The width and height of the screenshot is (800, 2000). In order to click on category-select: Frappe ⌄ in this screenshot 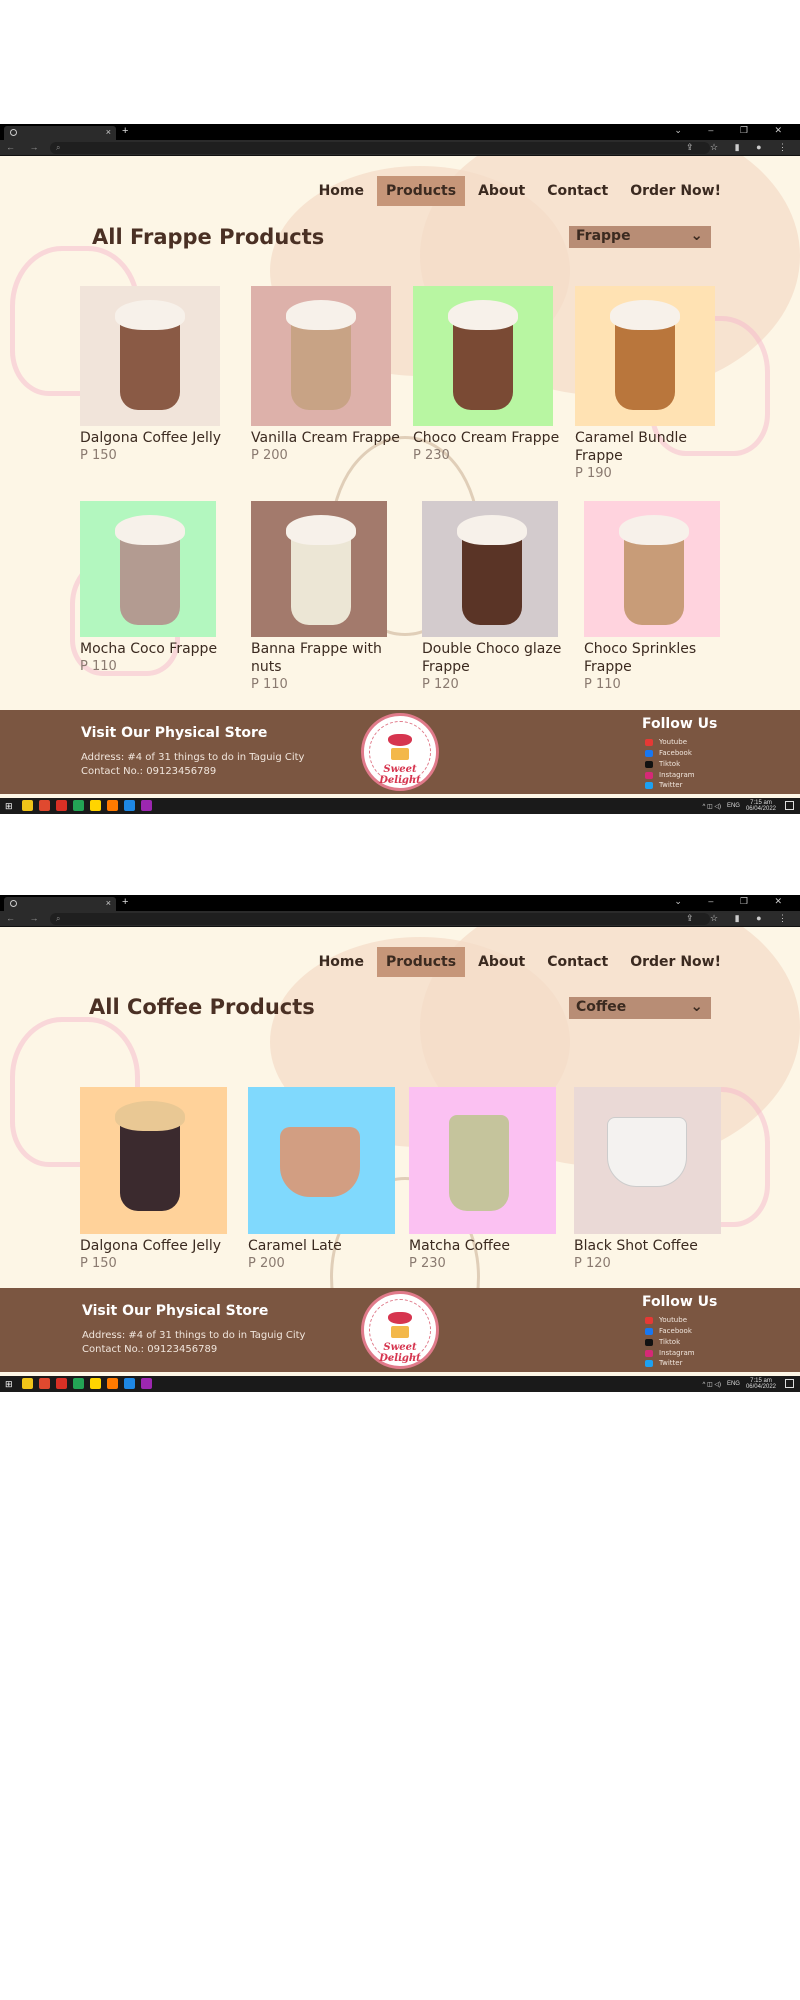, I will do `click(640, 237)`.